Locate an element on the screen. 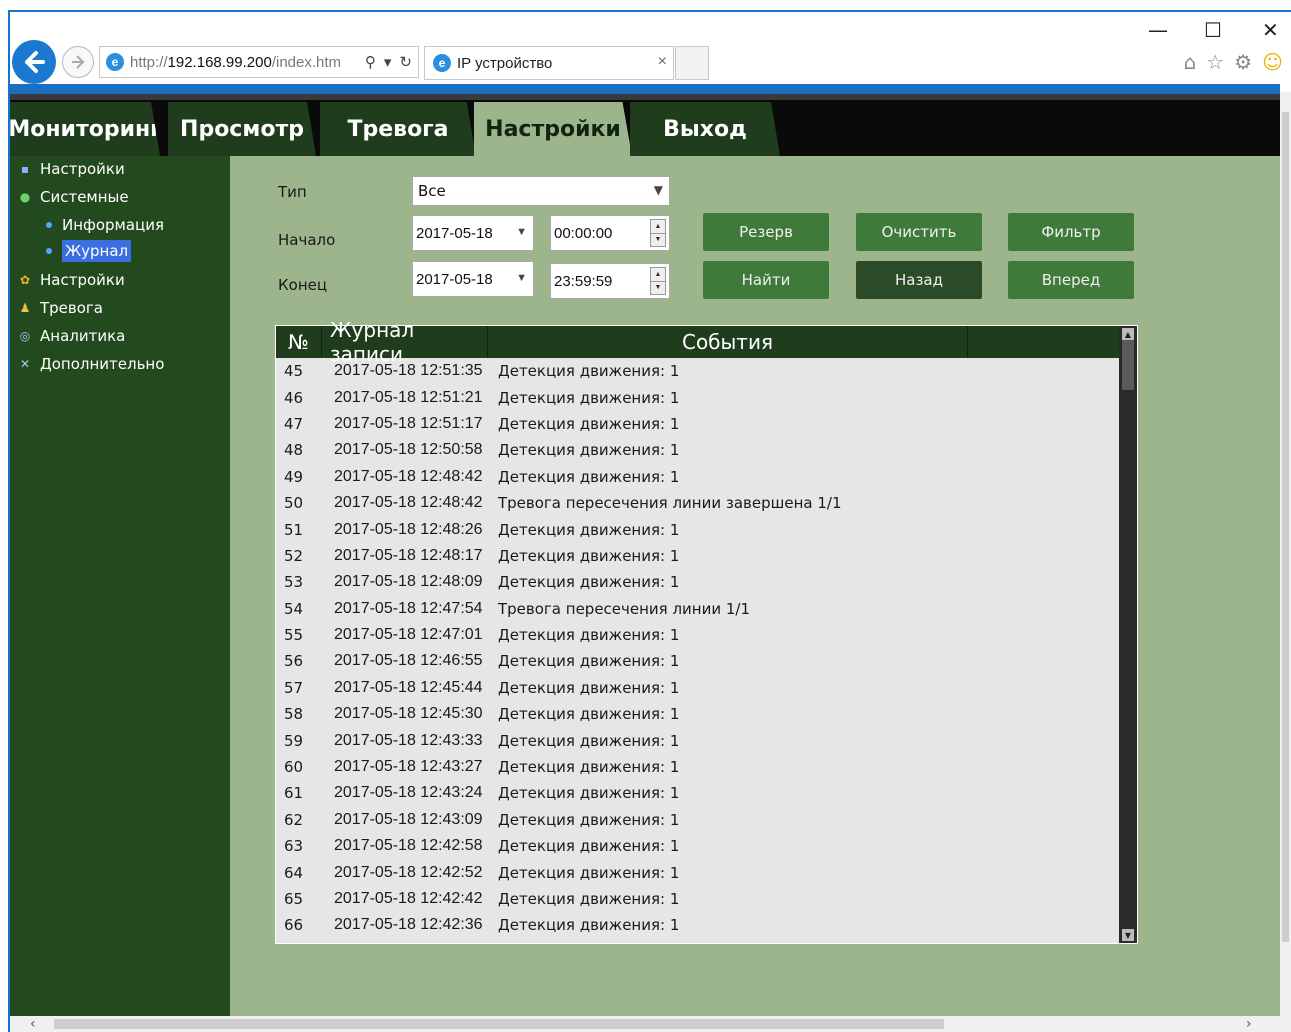  find-button: Найти is located at coordinates (766, 280).